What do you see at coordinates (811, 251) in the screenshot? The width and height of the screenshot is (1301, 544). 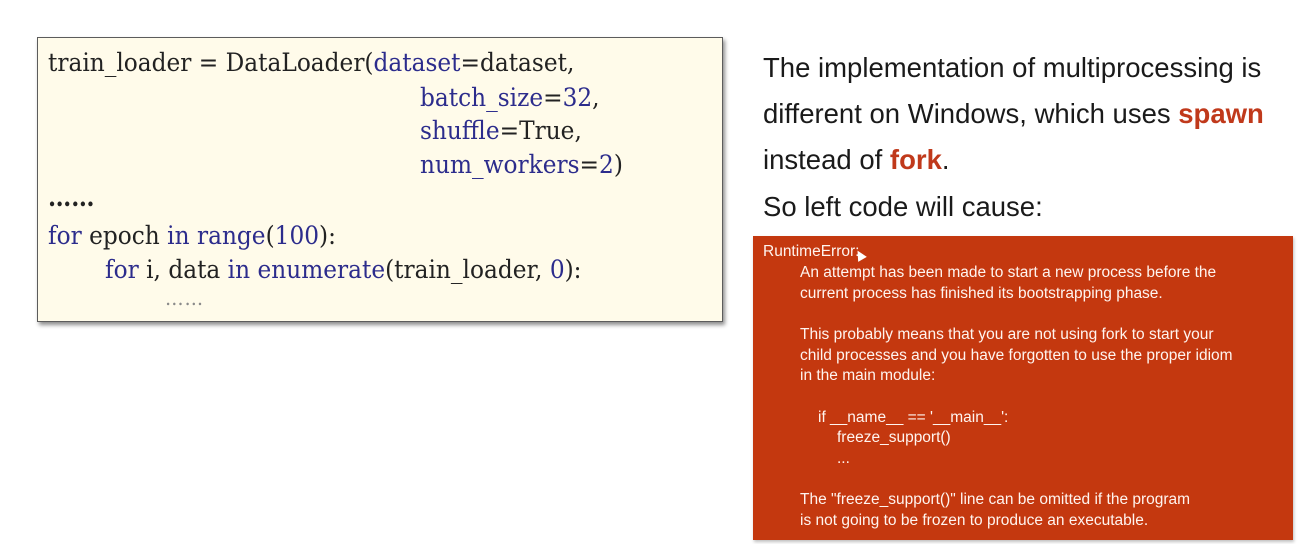 I see `error-title: RuntimeError:` at bounding box center [811, 251].